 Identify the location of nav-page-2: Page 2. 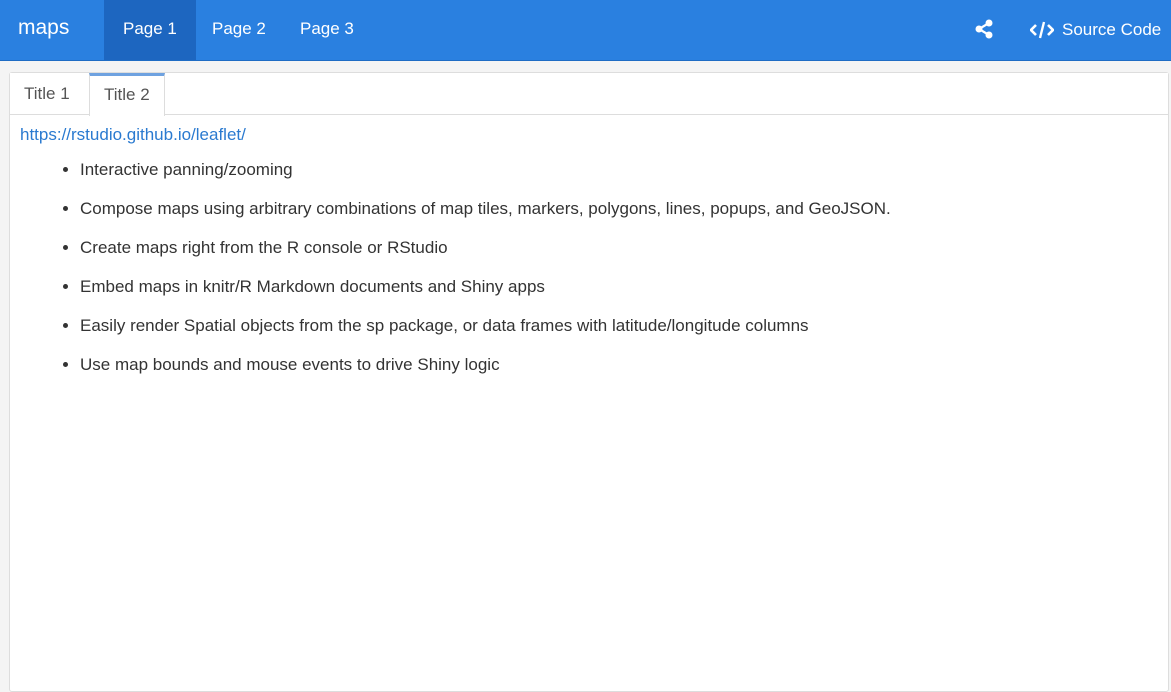
(239, 30).